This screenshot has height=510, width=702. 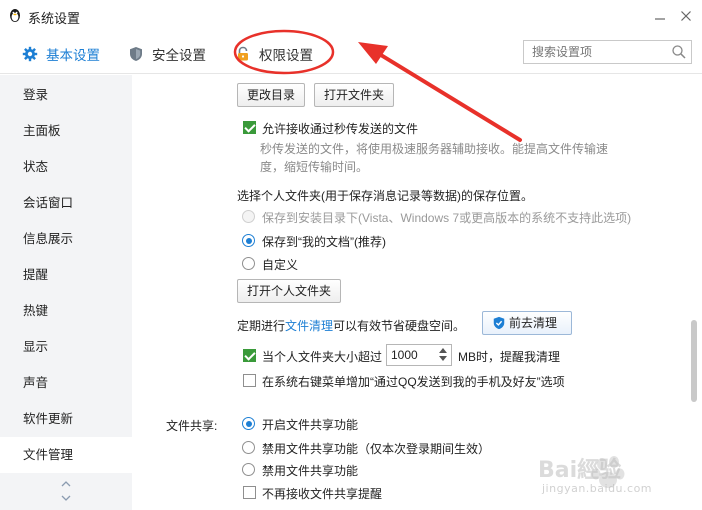 I want to click on context-menu-send-label: 在系统右键菜单增加“通过QQ发送到我的手机及好友”选项, so click(x=413, y=382).